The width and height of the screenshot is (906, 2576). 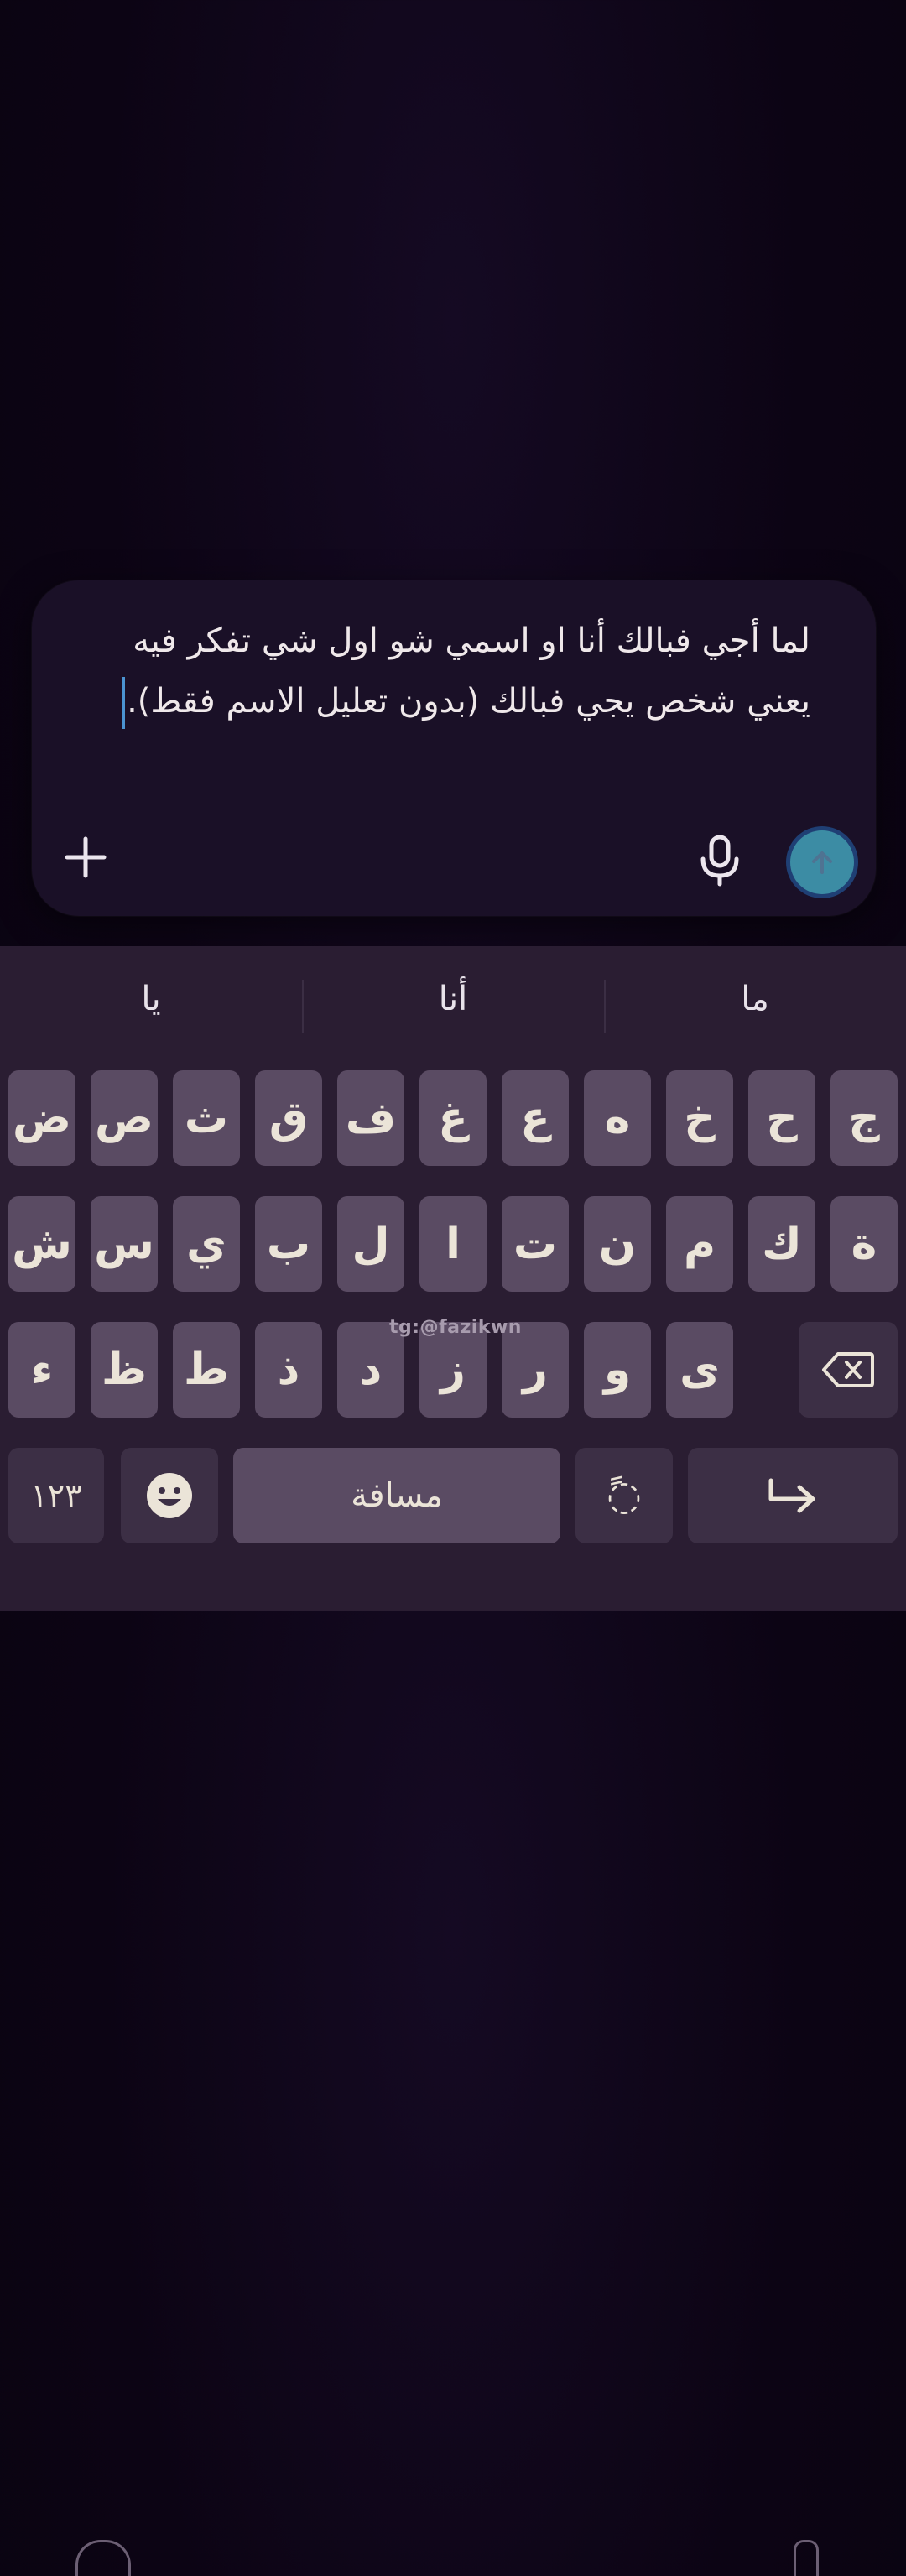 What do you see at coordinates (453, 1118) in the screenshot?
I see `key: غ` at bounding box center [453, 1118].